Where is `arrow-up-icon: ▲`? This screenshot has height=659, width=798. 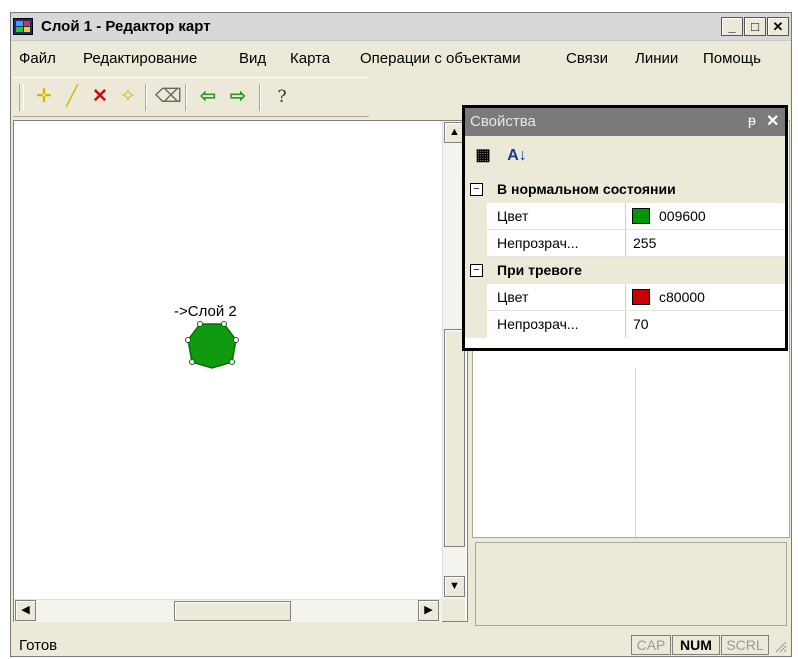
arrow-up-icon: ▲ is located at coordinates (454, 132).